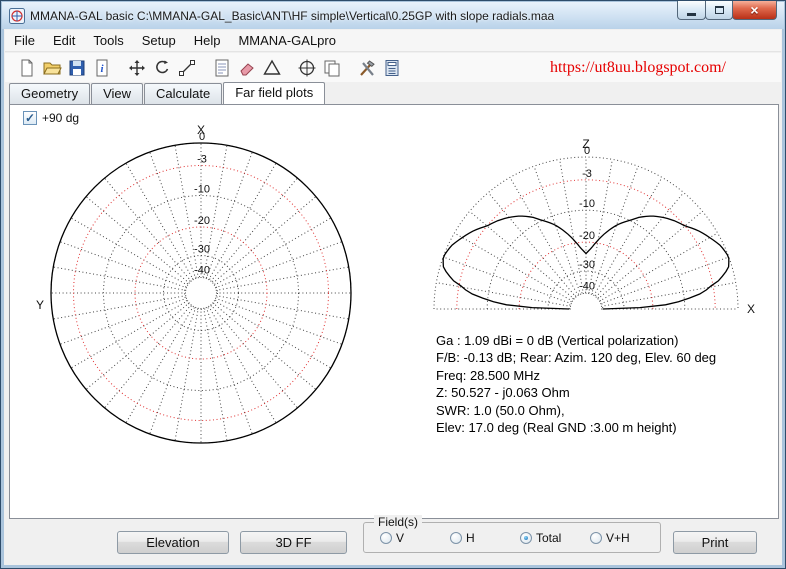 The width and height of the screenshot is (786, 569). What do you see at coordinates (271, 68) in the screenshot?
I see `triangle-icon` at bounding box center [271, 68].